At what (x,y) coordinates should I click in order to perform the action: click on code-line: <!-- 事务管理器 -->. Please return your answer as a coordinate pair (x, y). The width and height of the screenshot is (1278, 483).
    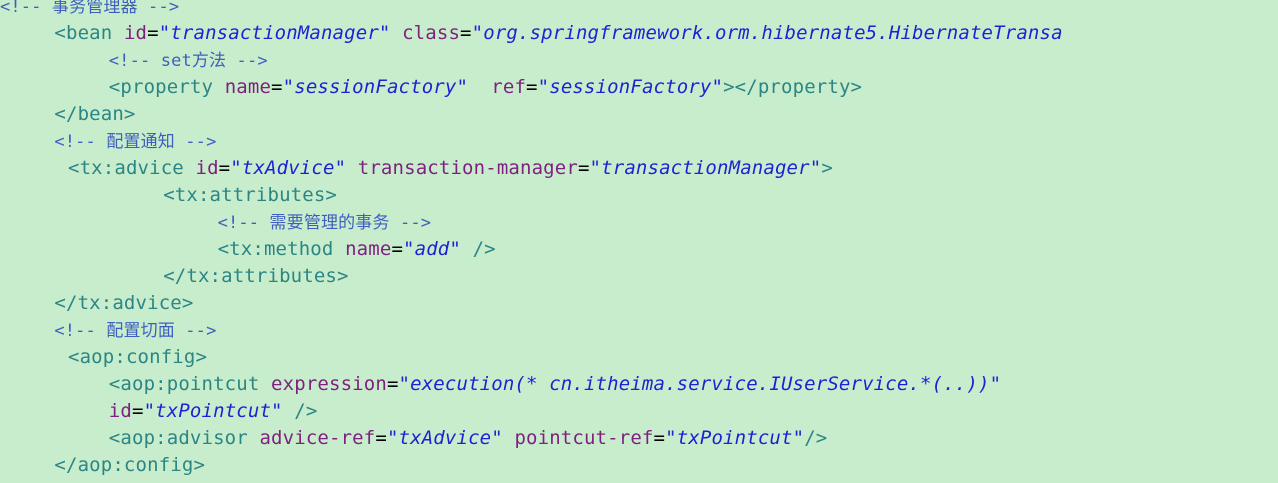
    Looking at the image, I should click on (89, 10).